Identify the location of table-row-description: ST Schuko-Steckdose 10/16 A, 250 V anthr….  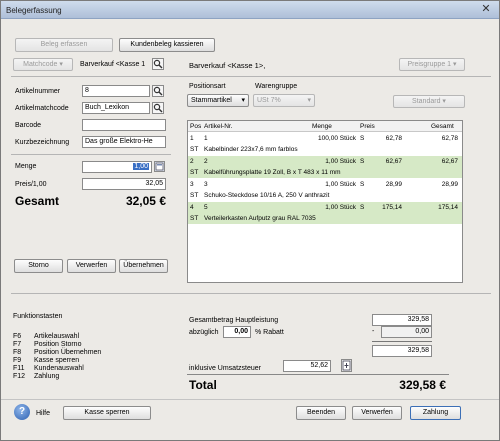
(325, 195).